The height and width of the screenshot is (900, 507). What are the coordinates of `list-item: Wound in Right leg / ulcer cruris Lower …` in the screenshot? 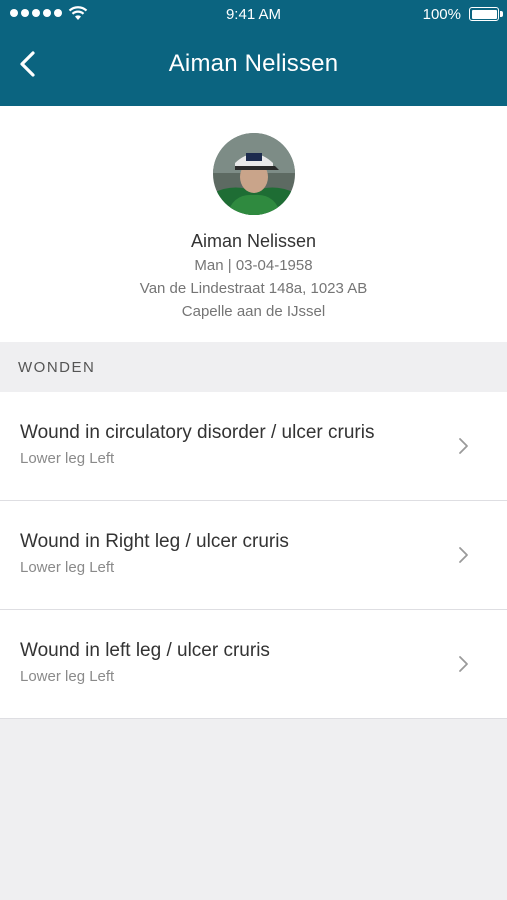 It's located at (253, 555).